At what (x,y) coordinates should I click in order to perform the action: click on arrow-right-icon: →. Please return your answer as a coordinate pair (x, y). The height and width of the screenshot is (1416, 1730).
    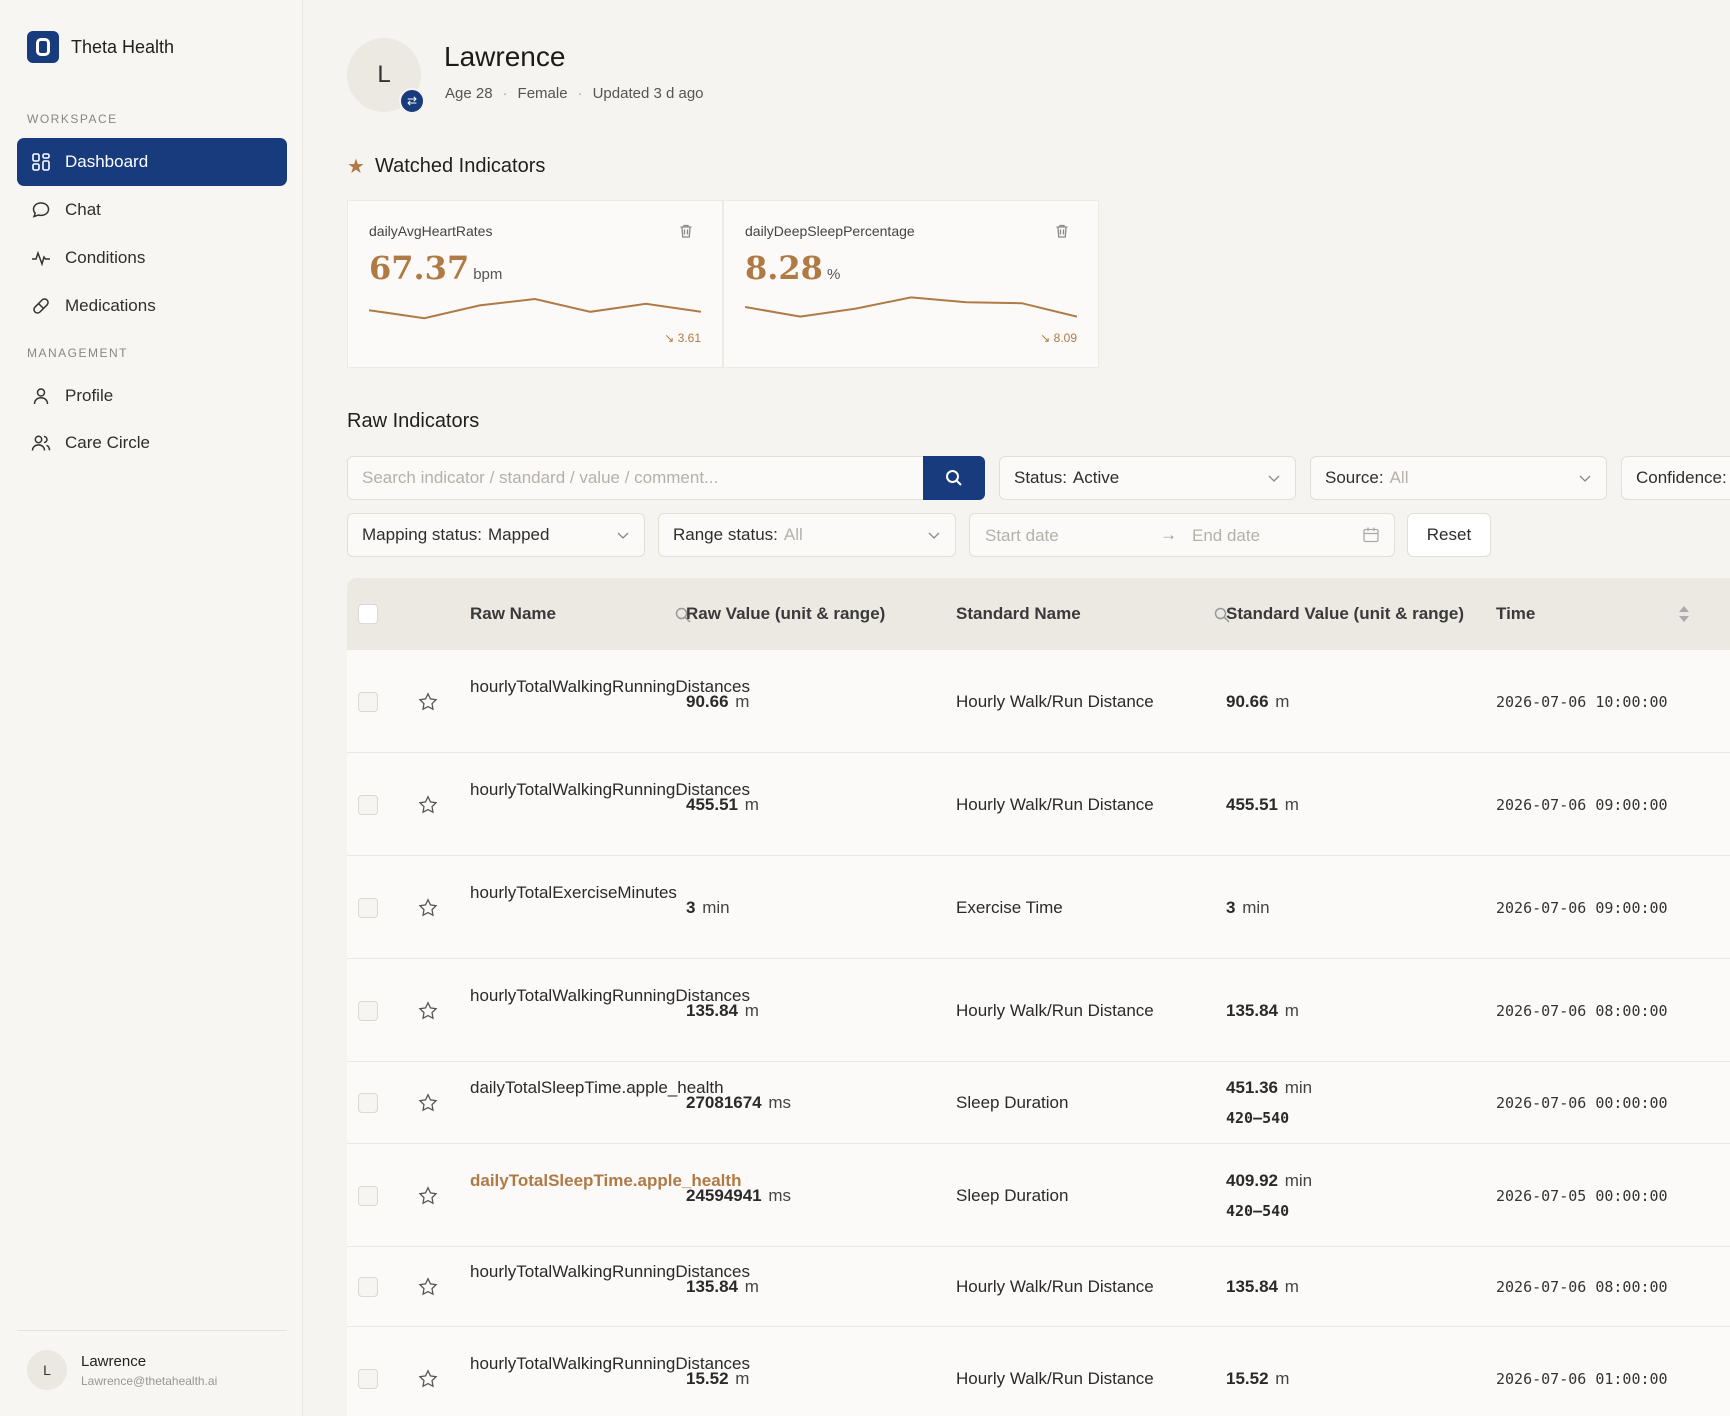
    Looking at the image, I should click on (1168, 534).